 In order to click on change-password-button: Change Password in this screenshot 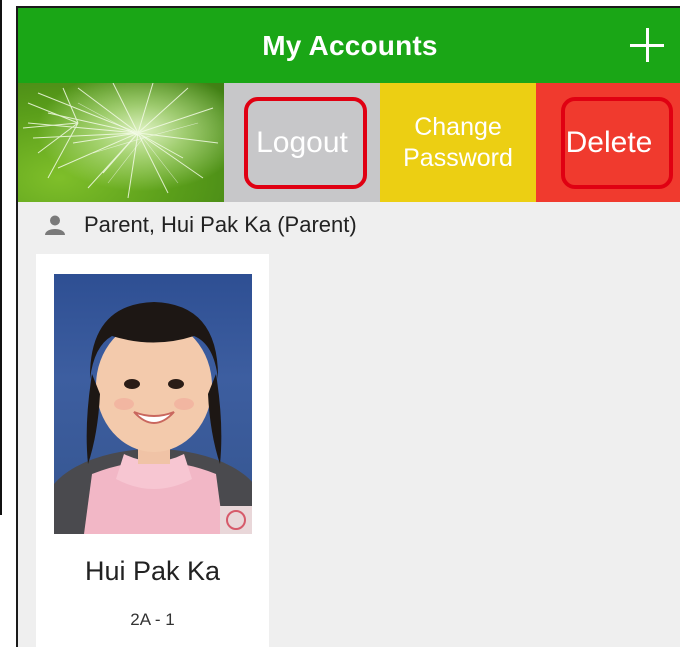, I will do `click(458, 142)`.